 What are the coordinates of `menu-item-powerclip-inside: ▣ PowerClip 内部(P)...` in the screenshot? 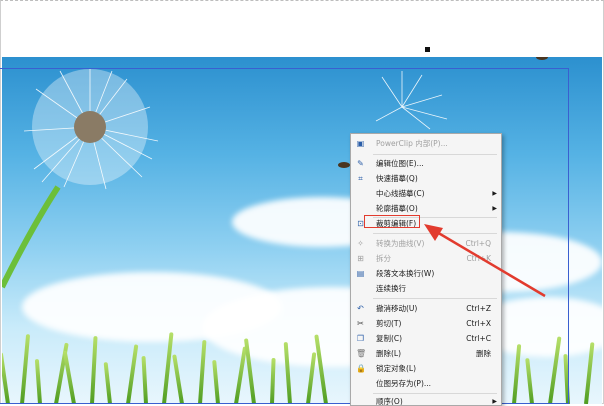 It's located at (426, 143).